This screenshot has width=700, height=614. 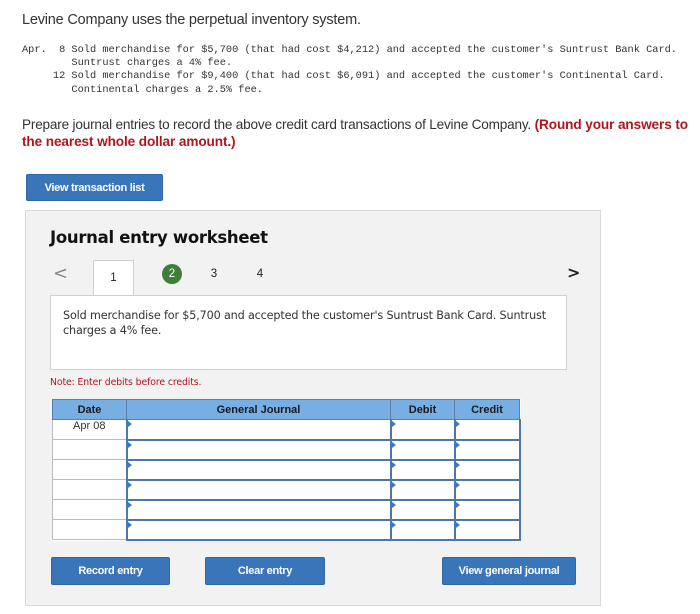 I want to click on tab-2: 2, so click(x=172, y=274).